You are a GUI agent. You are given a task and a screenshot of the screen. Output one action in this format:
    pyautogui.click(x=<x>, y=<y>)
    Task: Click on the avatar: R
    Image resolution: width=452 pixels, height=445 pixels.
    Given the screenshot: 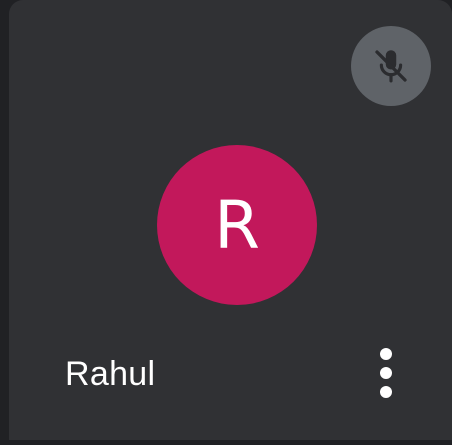 What is the action you would take?
    pyautogui.click(x=237, y=225)
    